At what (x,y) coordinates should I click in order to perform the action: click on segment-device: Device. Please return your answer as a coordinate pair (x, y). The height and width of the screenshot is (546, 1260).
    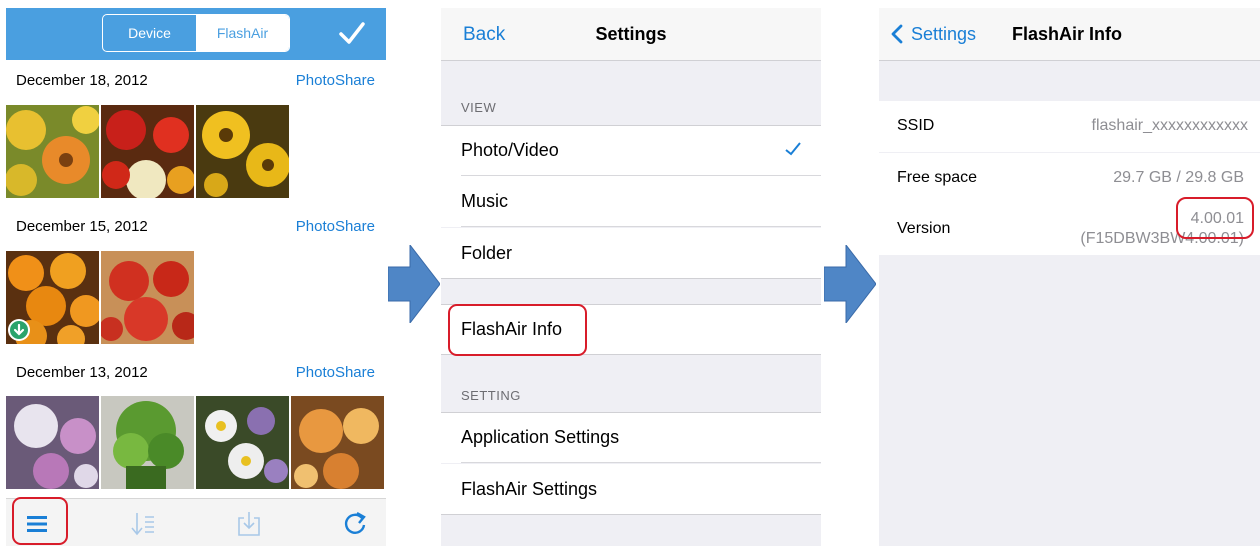
    Looking at the image, I should click on (149, 33).